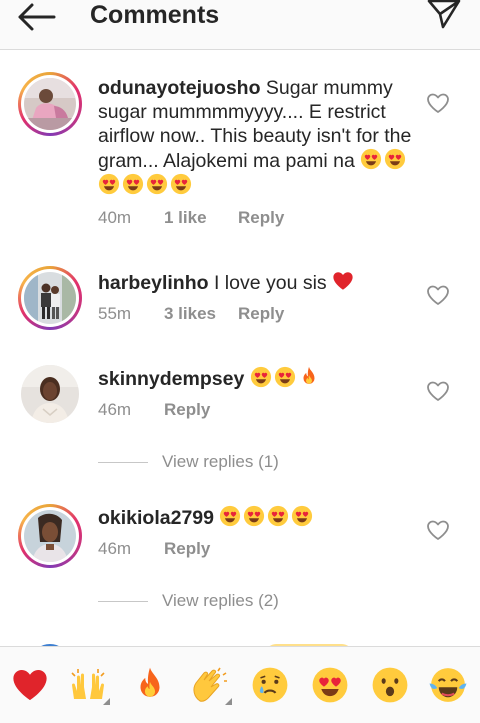  I want to click on fire-icon, so click(150, 685).